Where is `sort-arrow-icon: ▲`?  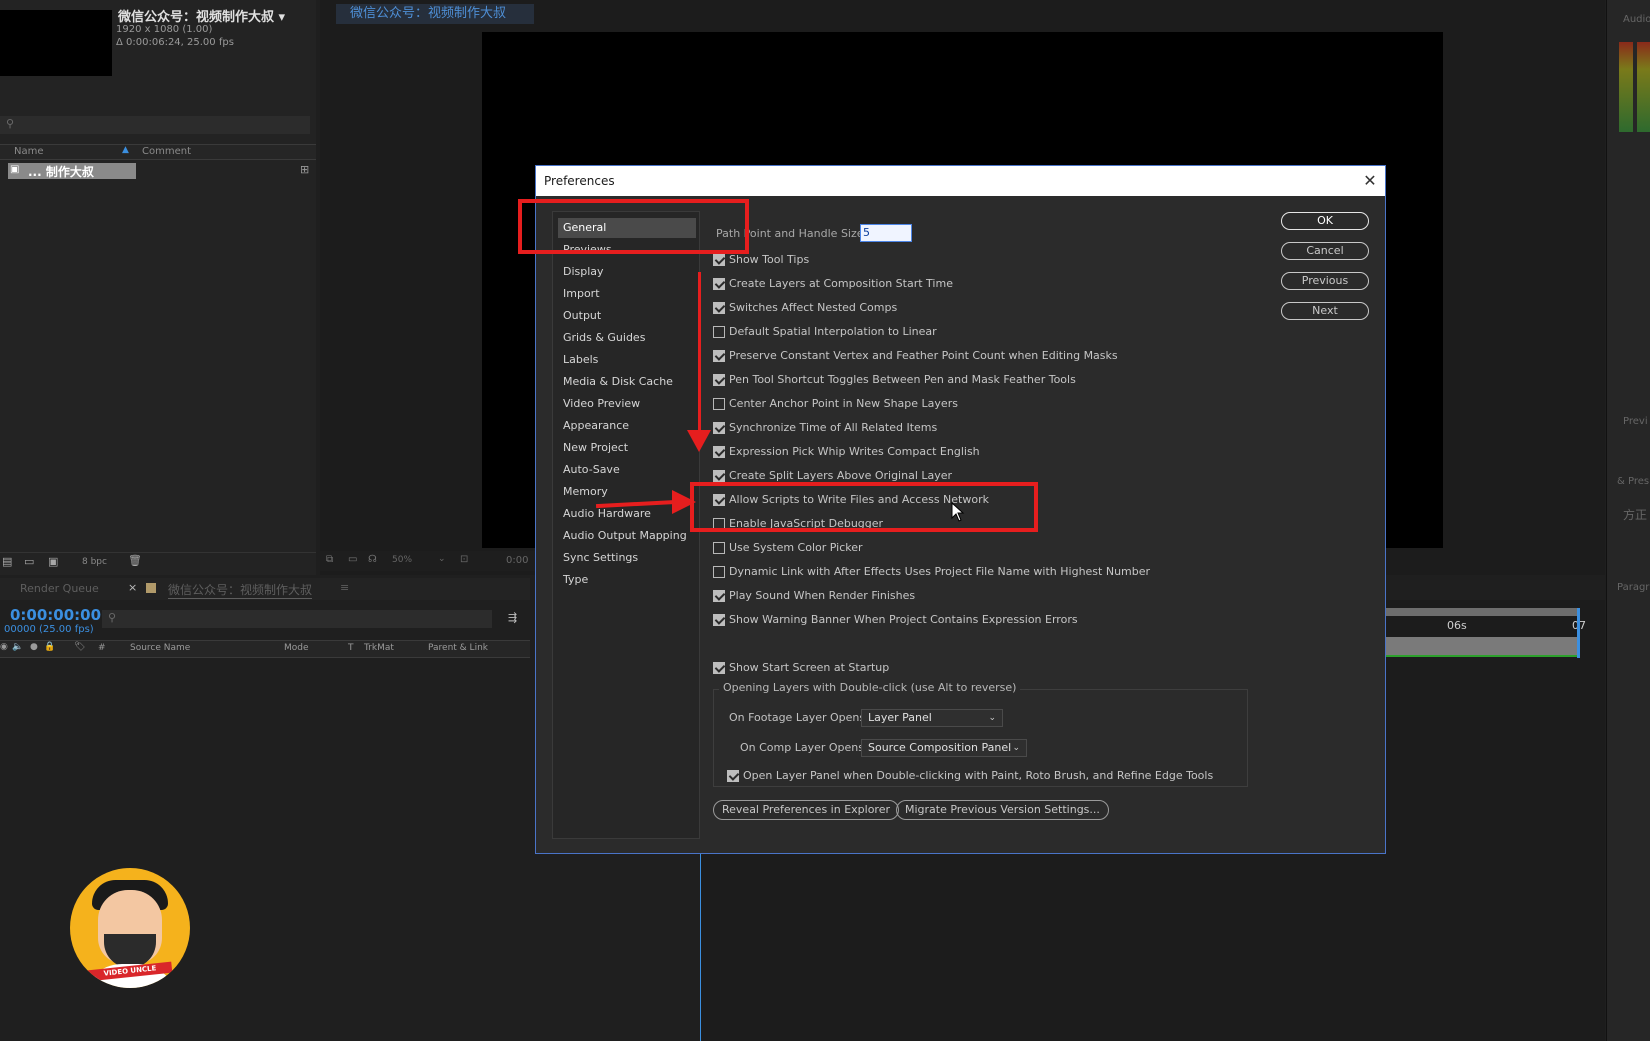
sort-arrow-icon: ▲ is located at coordinates (125, 150).